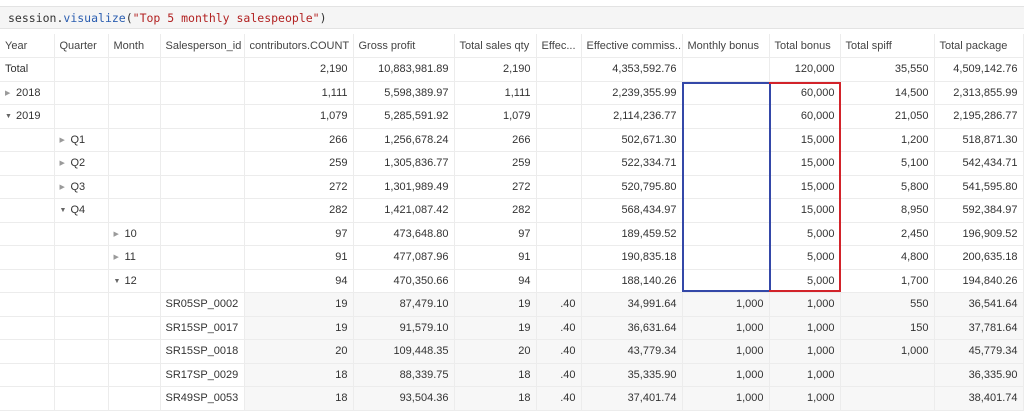 Image resolution: width=1024 pixels, height=418 pixels. I want to click on cell-total-sales-qty: 282, so click(495, 210).